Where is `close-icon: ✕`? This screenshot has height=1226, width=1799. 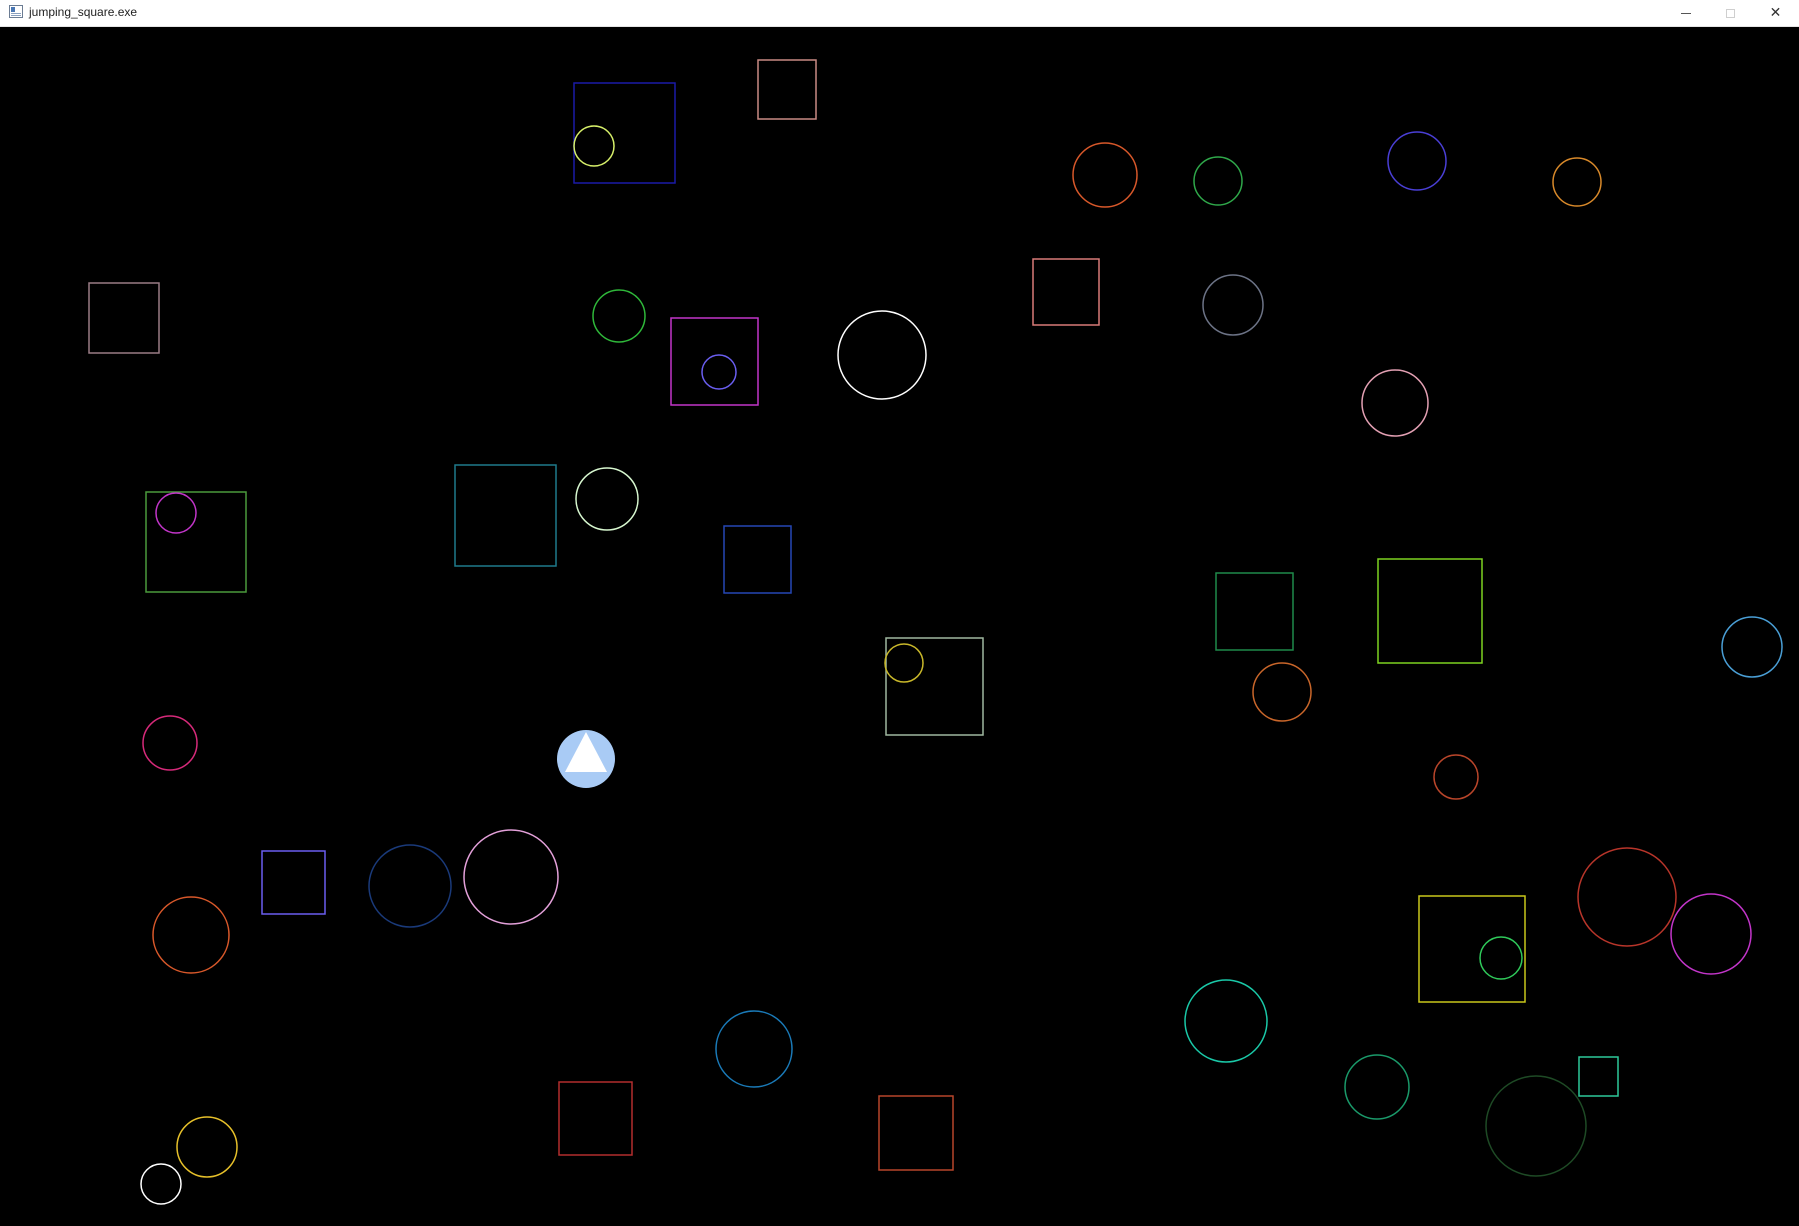 close-icon: ✕ is located at coordinates (1775, 13).